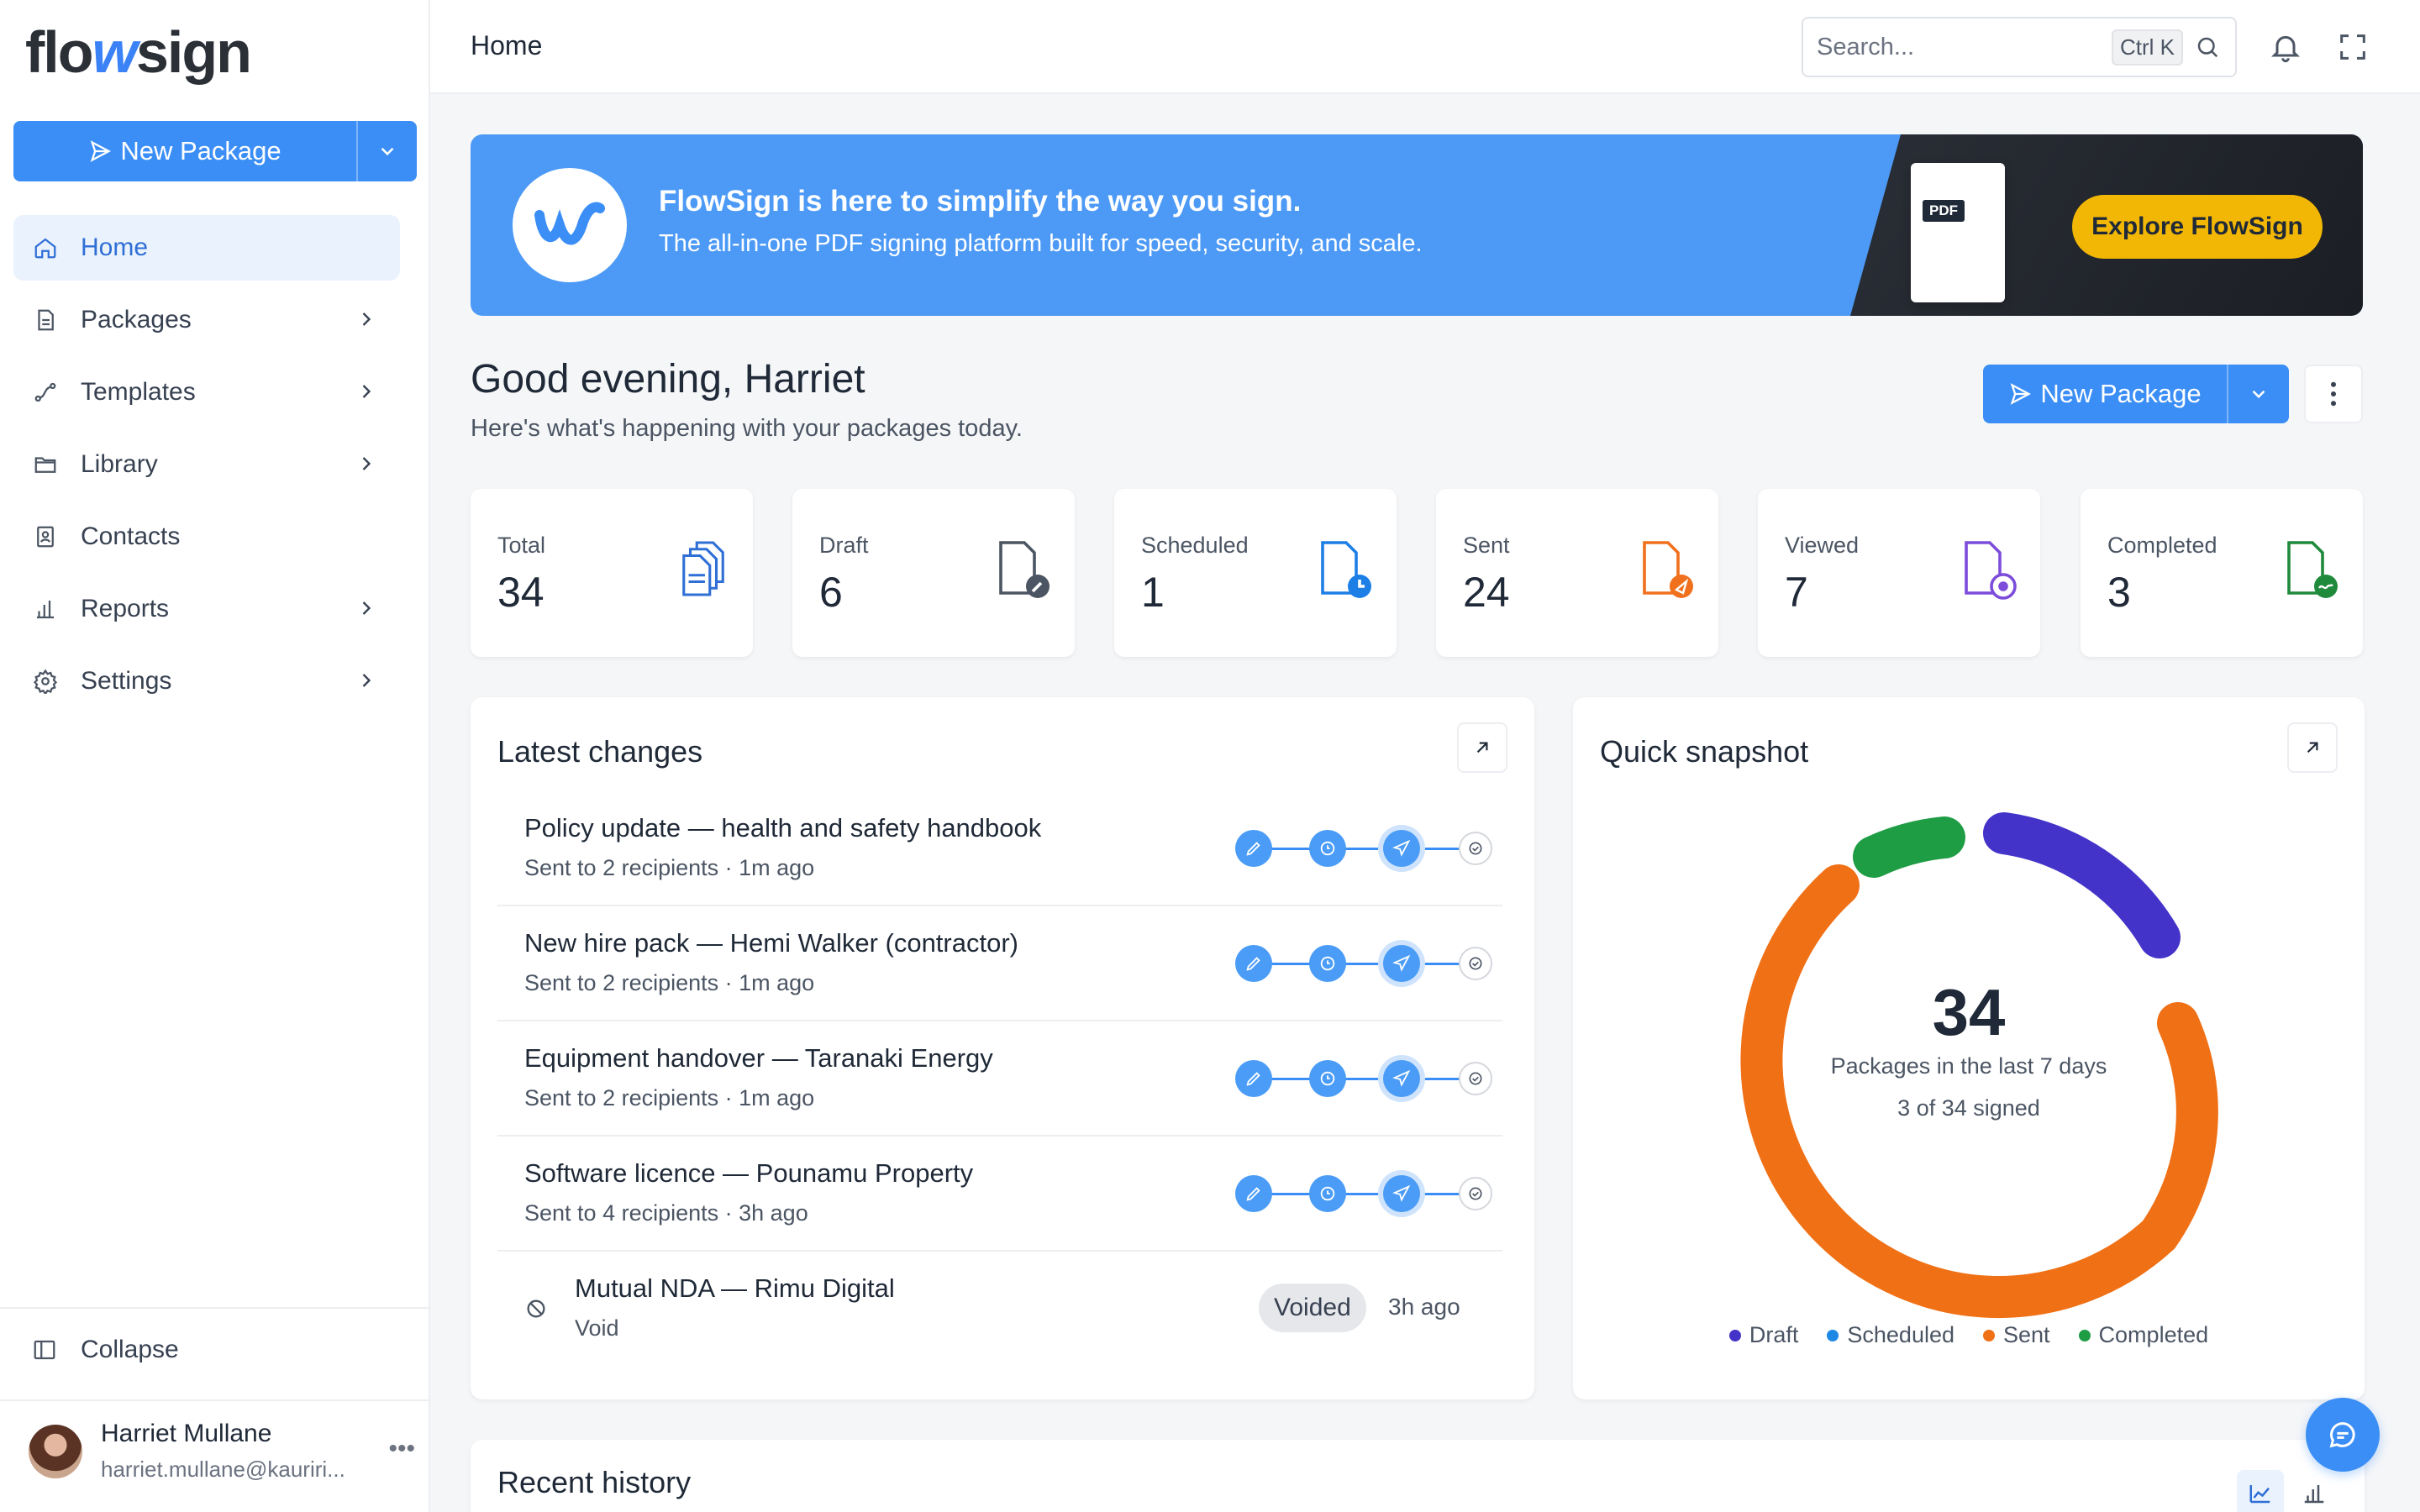 The image size is (2420, 1512). What do you see at coordinates (206, 248) in the screenshot?
I see `sidebar-item-home: Home` at bounding box center [206, 248].